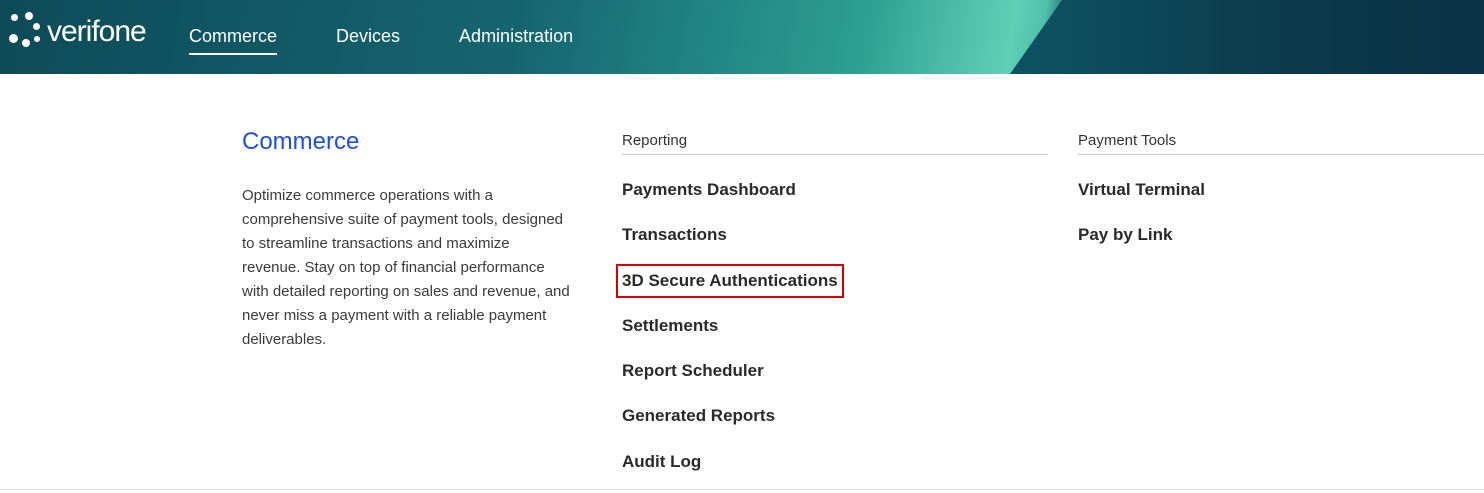 The height and width of the screenshot is (493, 1484). Describe the element at coordinates (835, 337) in the screenshot. I see `link-settlements: Settlements` at that location.